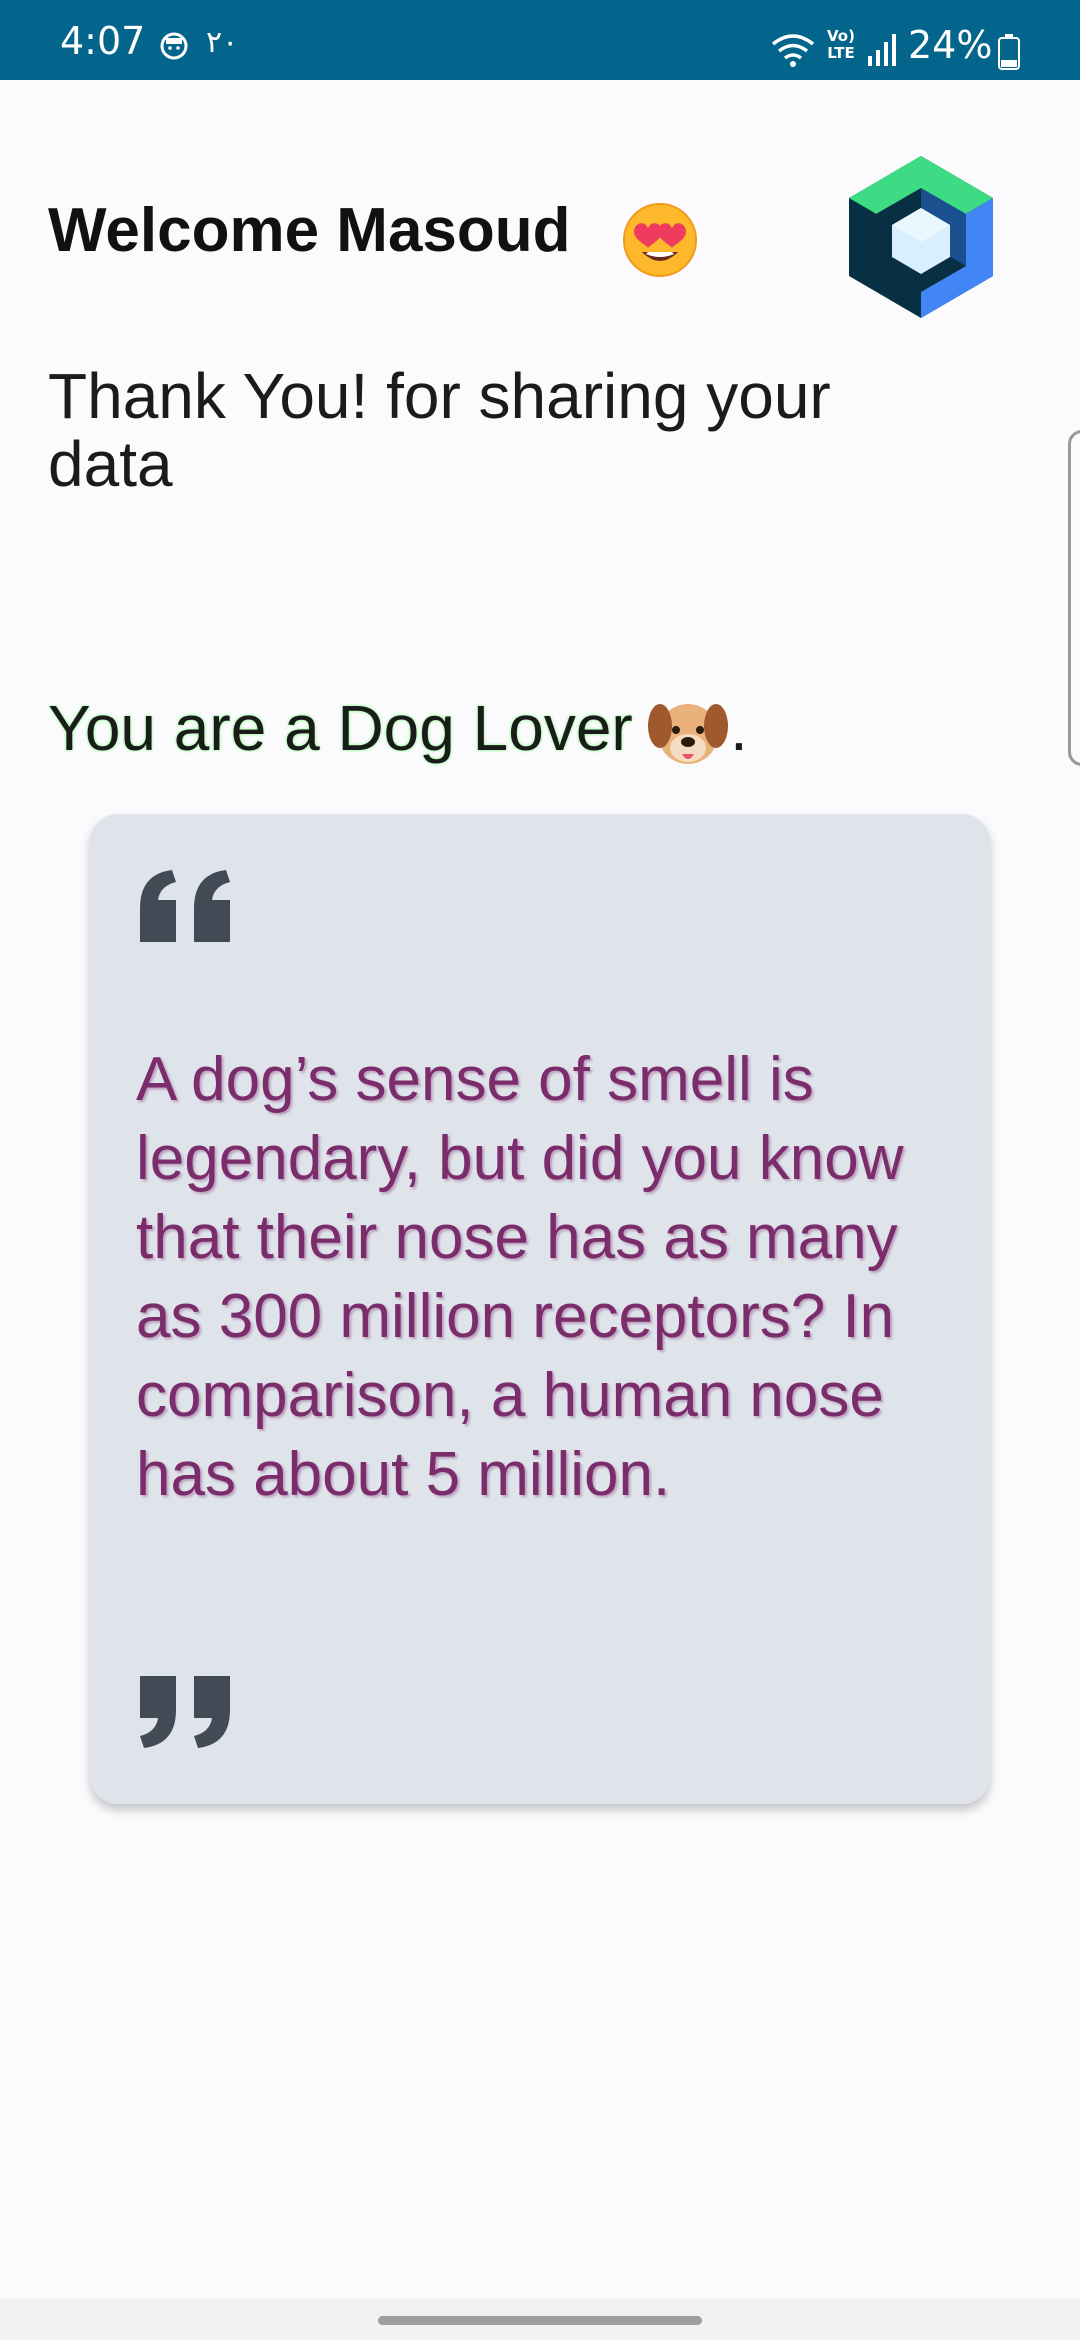 This screenshot has height=2340, width=1080. Describe the element at coordinates (921, 237) in the screenshot. I see `jetpack-compose-logo-icon` at that location.